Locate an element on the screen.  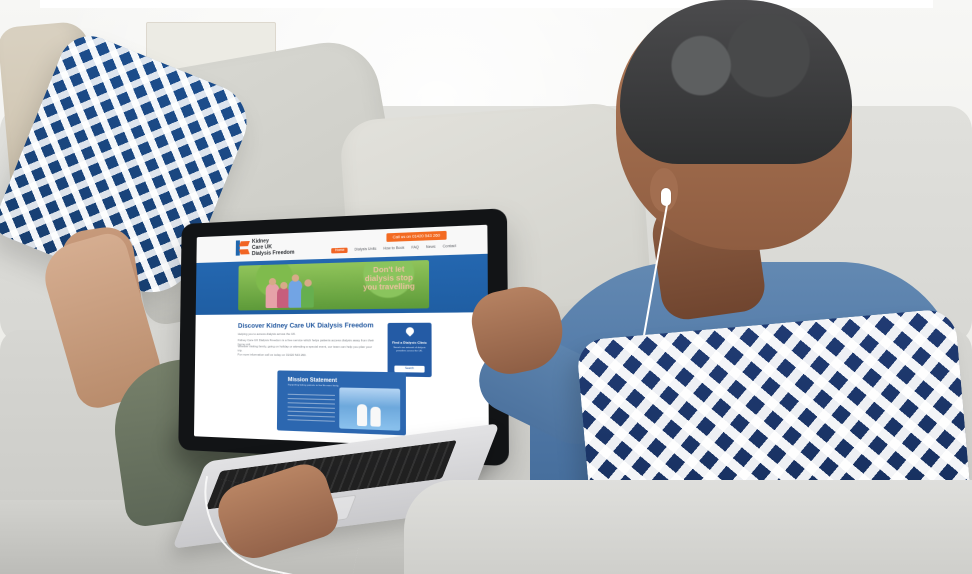
mission-photo is located at coordinates (370, 409).